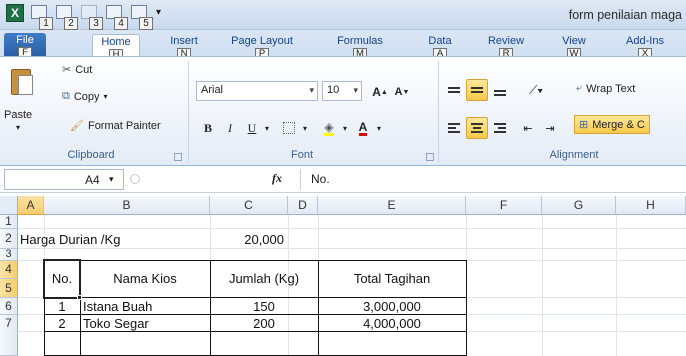  I want to click on decrease-indent-icon: ⇤, so click(528, 128).